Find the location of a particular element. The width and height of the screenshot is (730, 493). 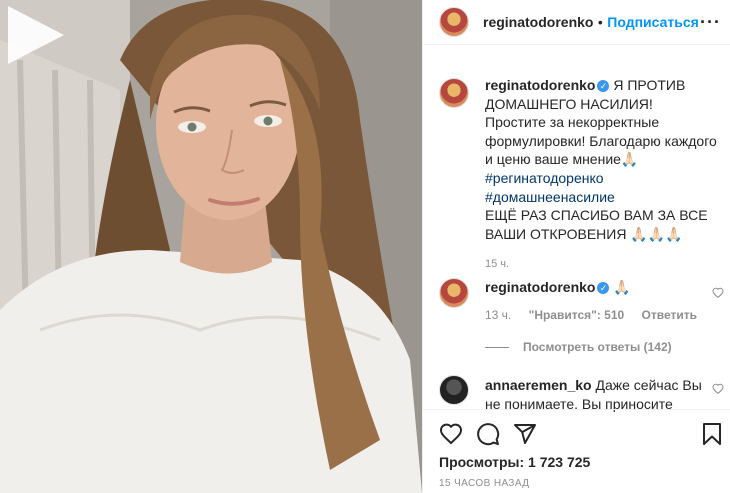

caption-time: 15 ч. is located at coordinates (497, 264).